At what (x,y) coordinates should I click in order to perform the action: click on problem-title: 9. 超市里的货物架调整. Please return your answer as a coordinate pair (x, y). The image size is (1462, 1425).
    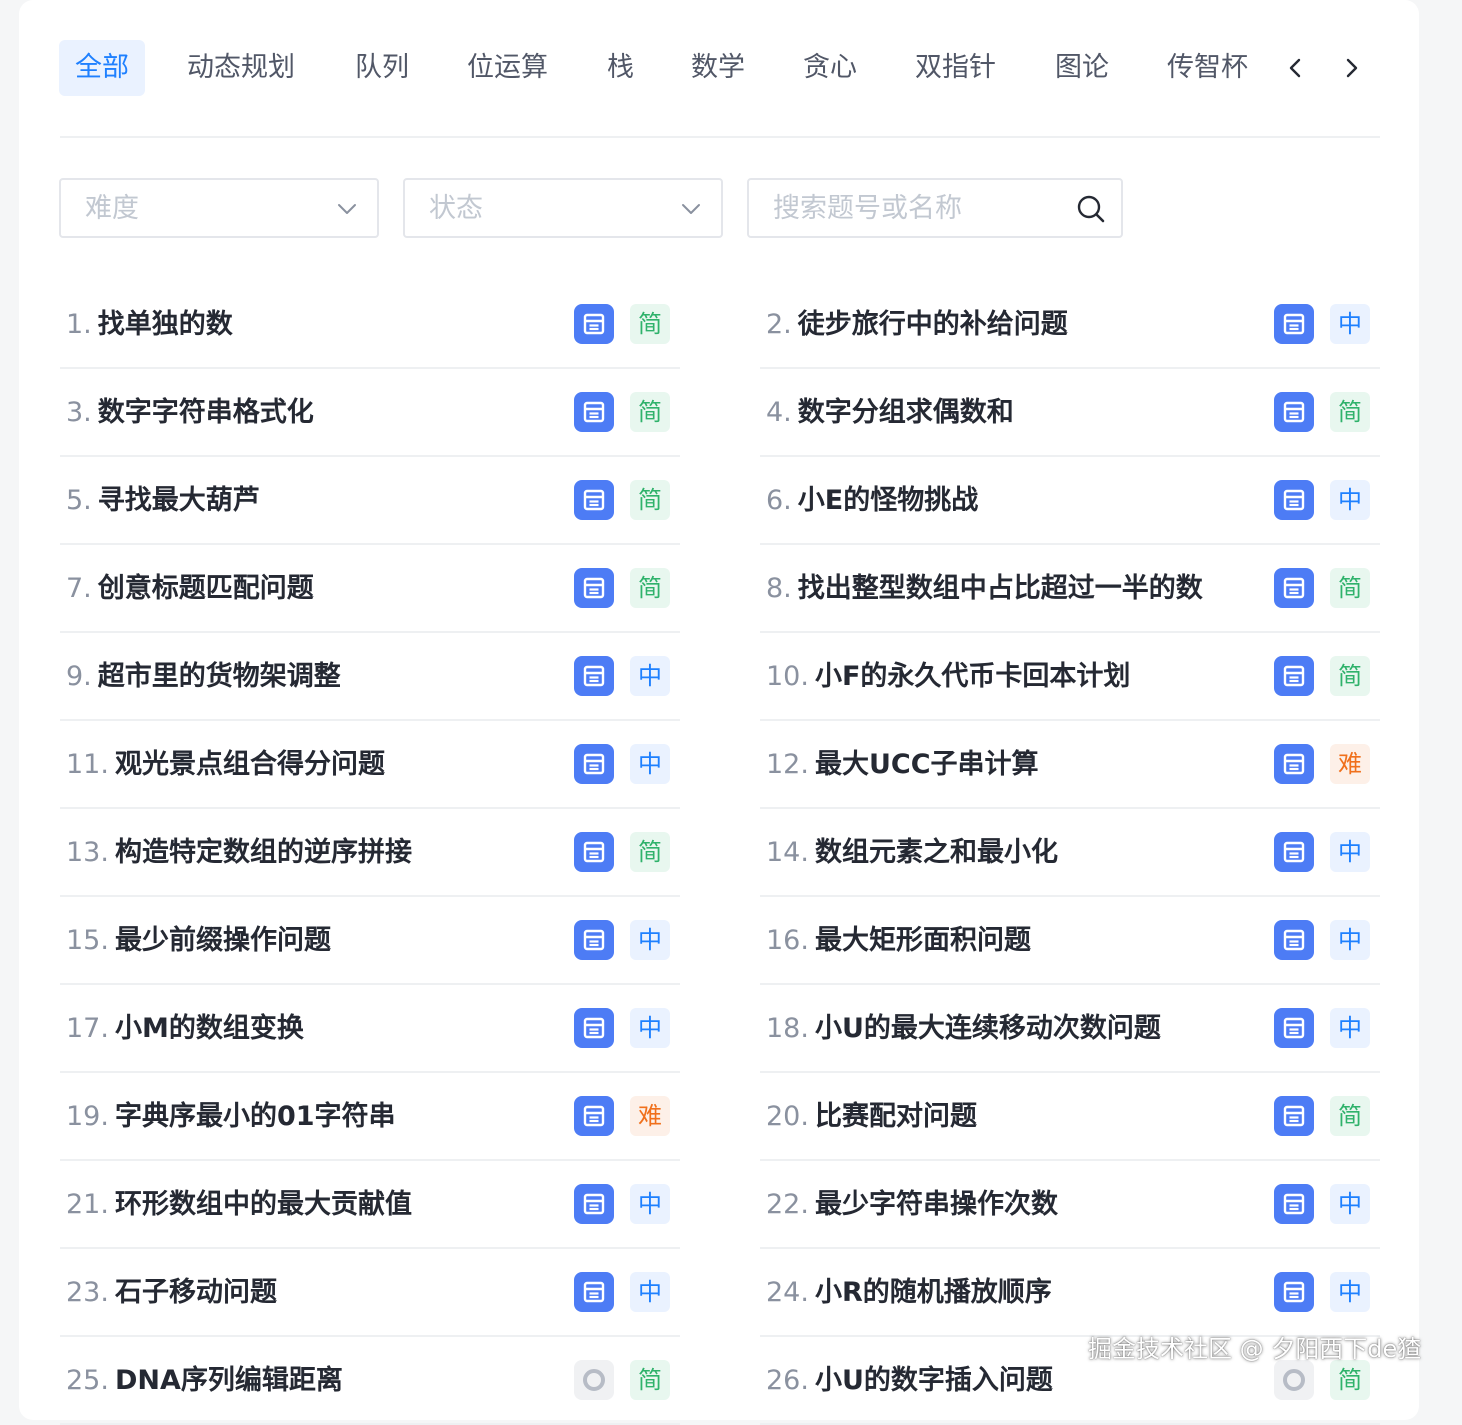
    Looking at the image, I should click on (203, 677).